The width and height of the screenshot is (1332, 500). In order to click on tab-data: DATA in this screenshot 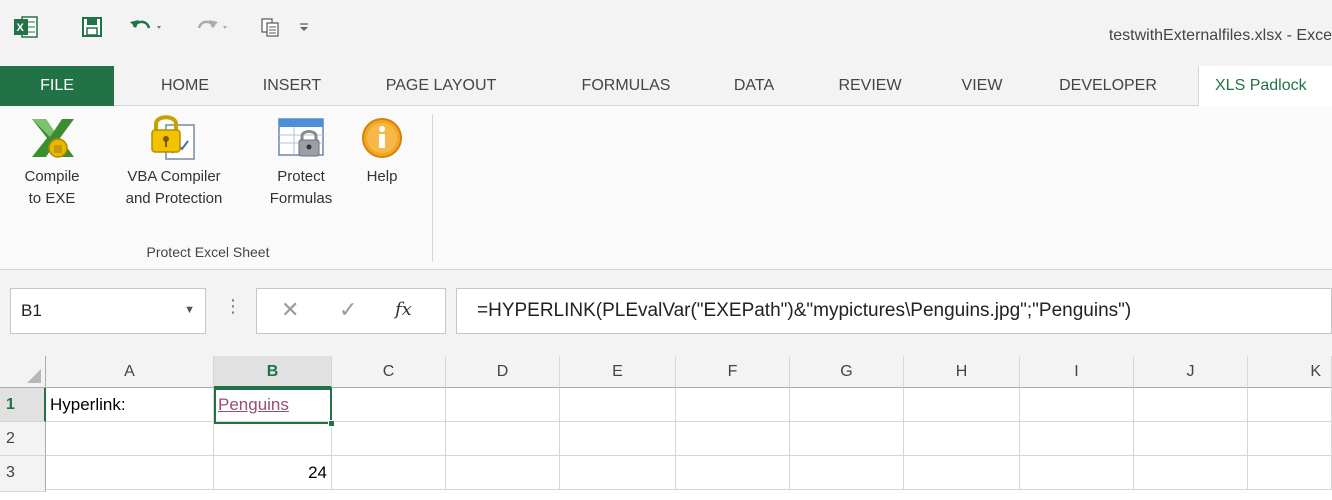, I will do `click(754, 86)`.